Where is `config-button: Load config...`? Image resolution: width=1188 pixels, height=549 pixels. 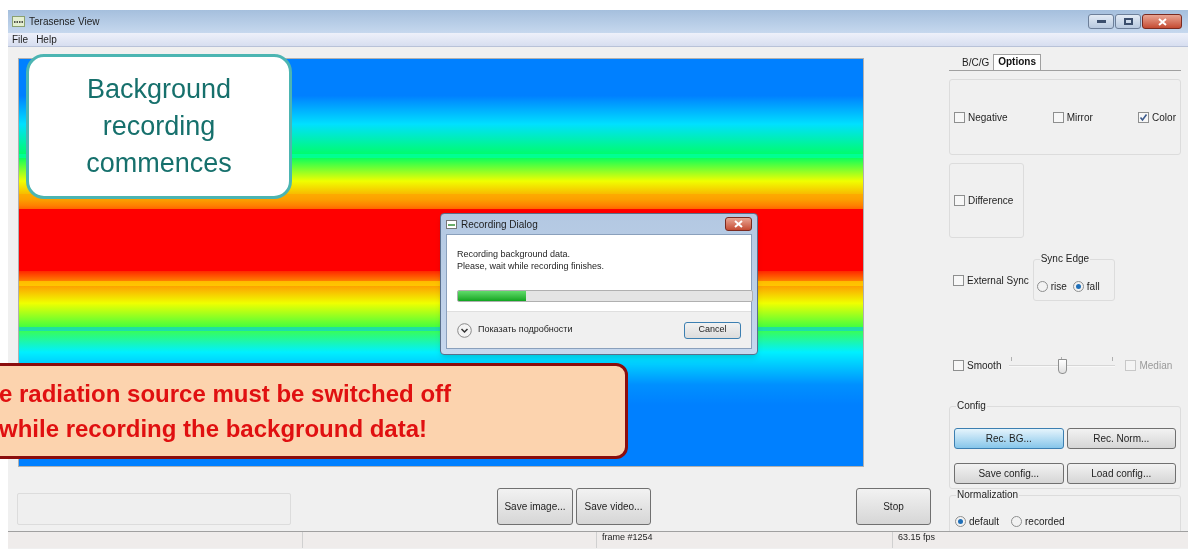
config-button: Load config... is located at coordinates (1121, 473).